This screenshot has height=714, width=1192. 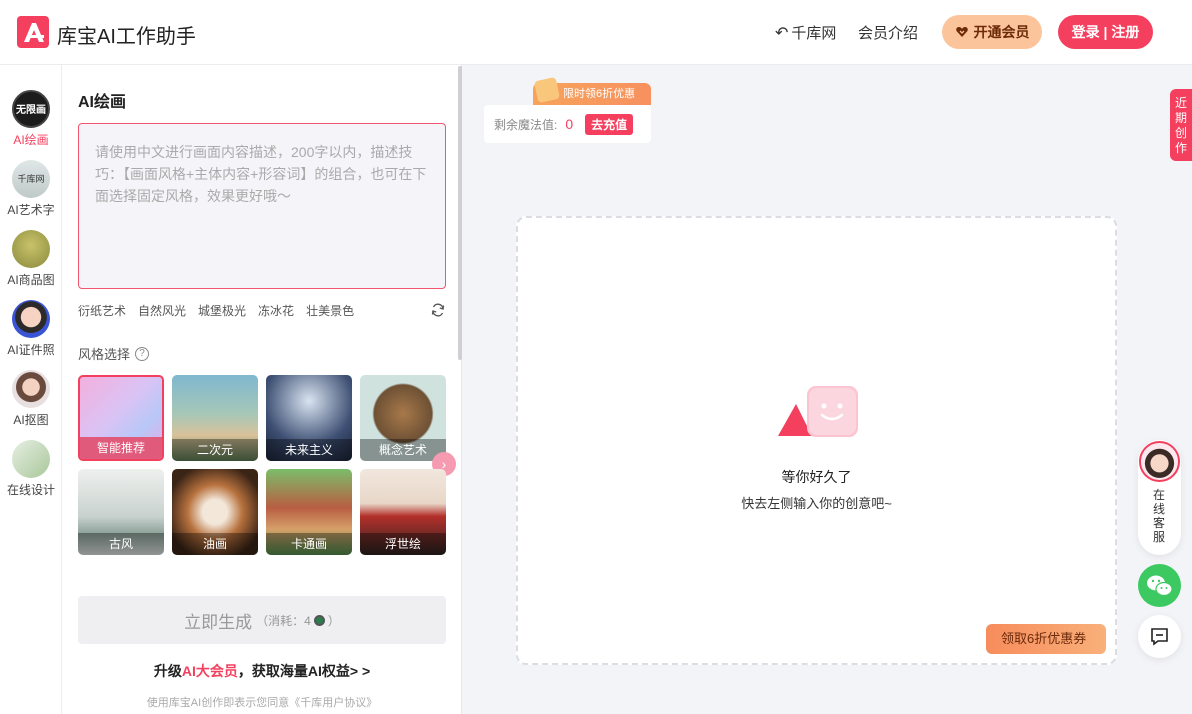 I want to click on smiley-box-icon, so click(x=819, y=413).